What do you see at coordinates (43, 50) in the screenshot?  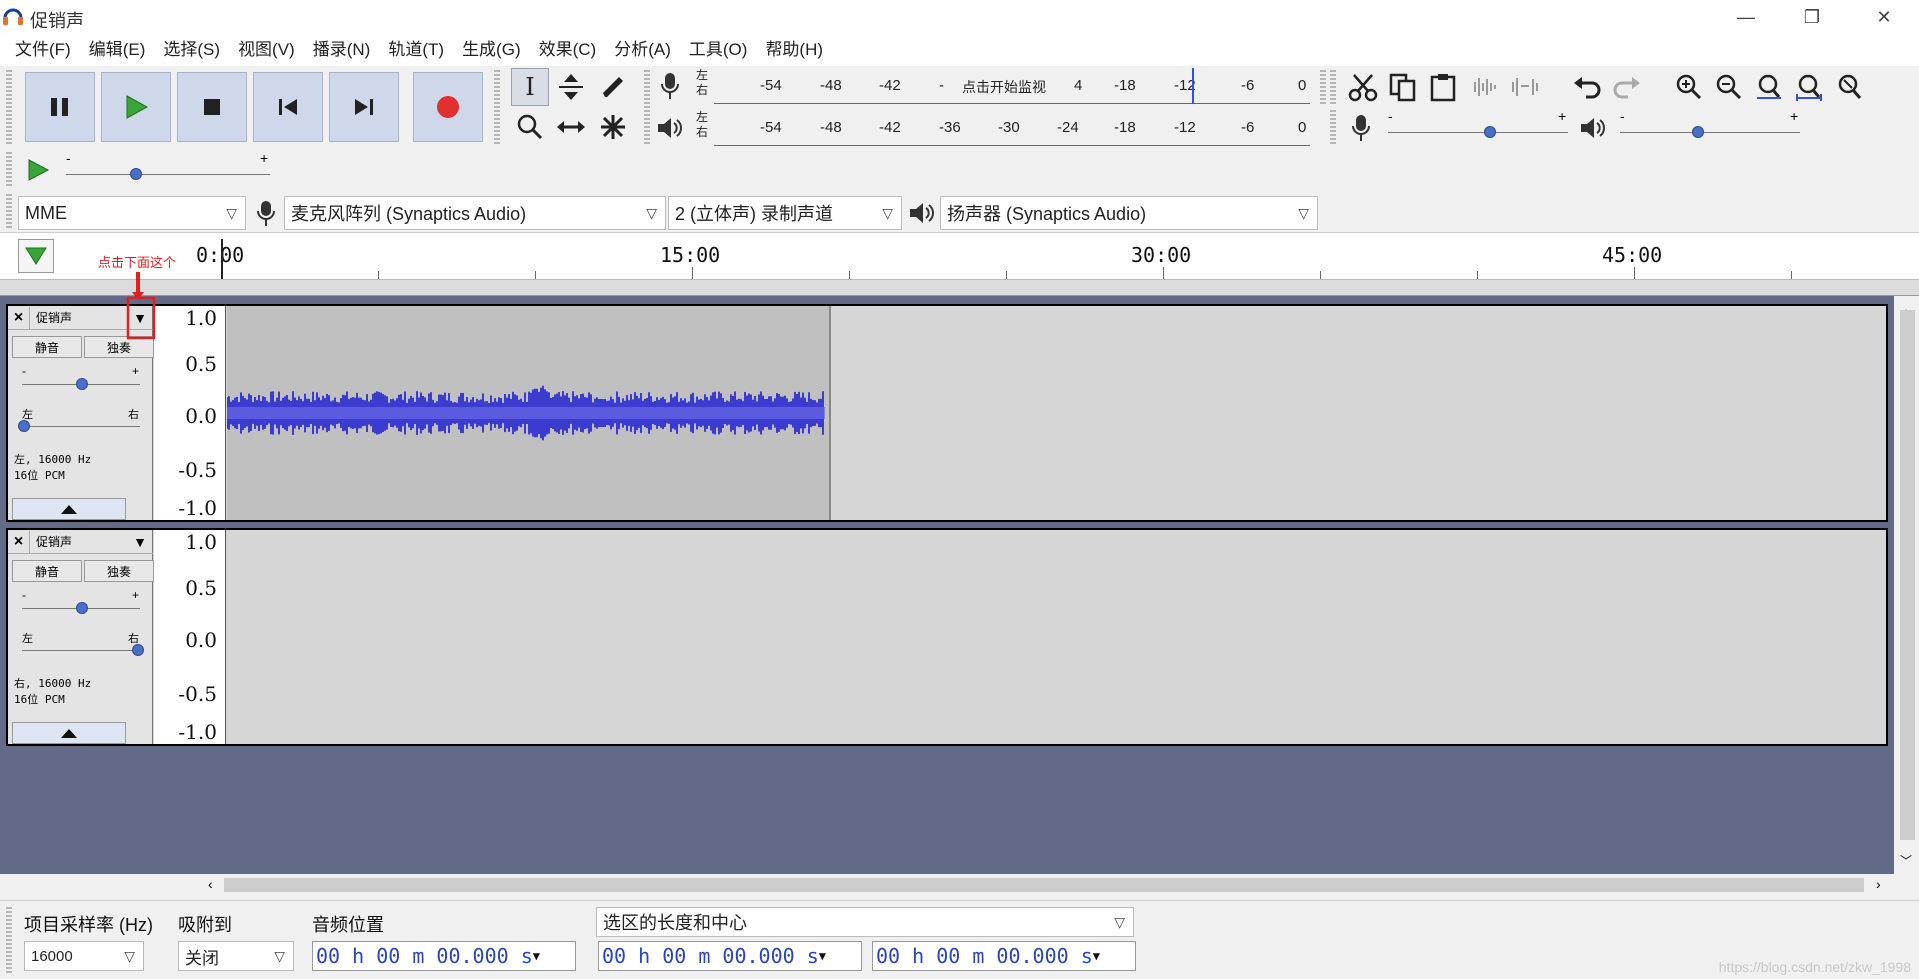 I see `menu-file: 文件(F)` at bounding box center [43, 50].